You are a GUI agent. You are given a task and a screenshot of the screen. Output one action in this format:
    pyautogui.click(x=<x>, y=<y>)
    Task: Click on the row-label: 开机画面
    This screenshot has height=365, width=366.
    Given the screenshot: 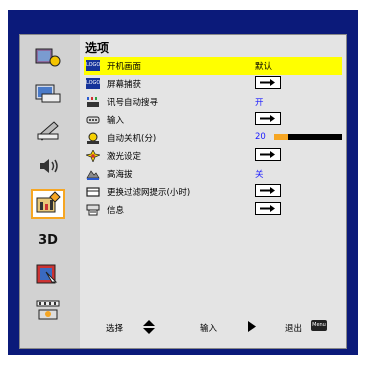 What is the action you would take?
    pyautogui.click(x=124, y=67)
    